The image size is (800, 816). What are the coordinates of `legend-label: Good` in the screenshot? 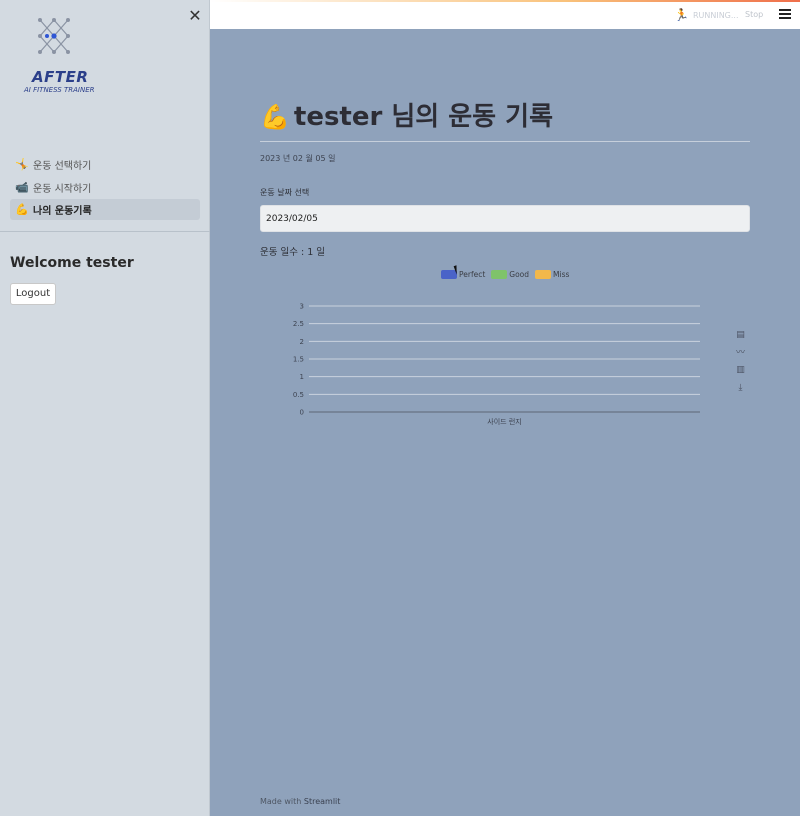 It's located at (519, 274).